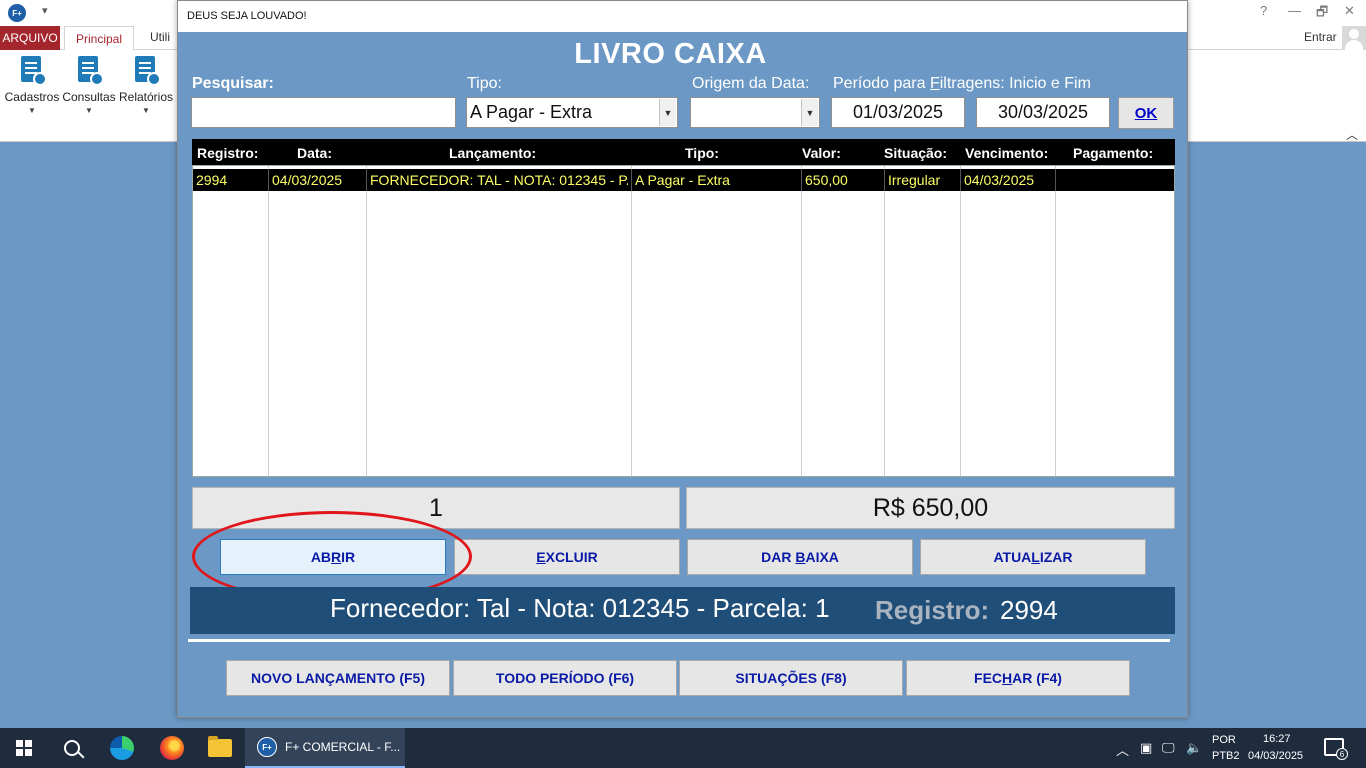 The image size is (1366, 768). I want to click on file-explorer-taskbar-button, so click(220, 748).